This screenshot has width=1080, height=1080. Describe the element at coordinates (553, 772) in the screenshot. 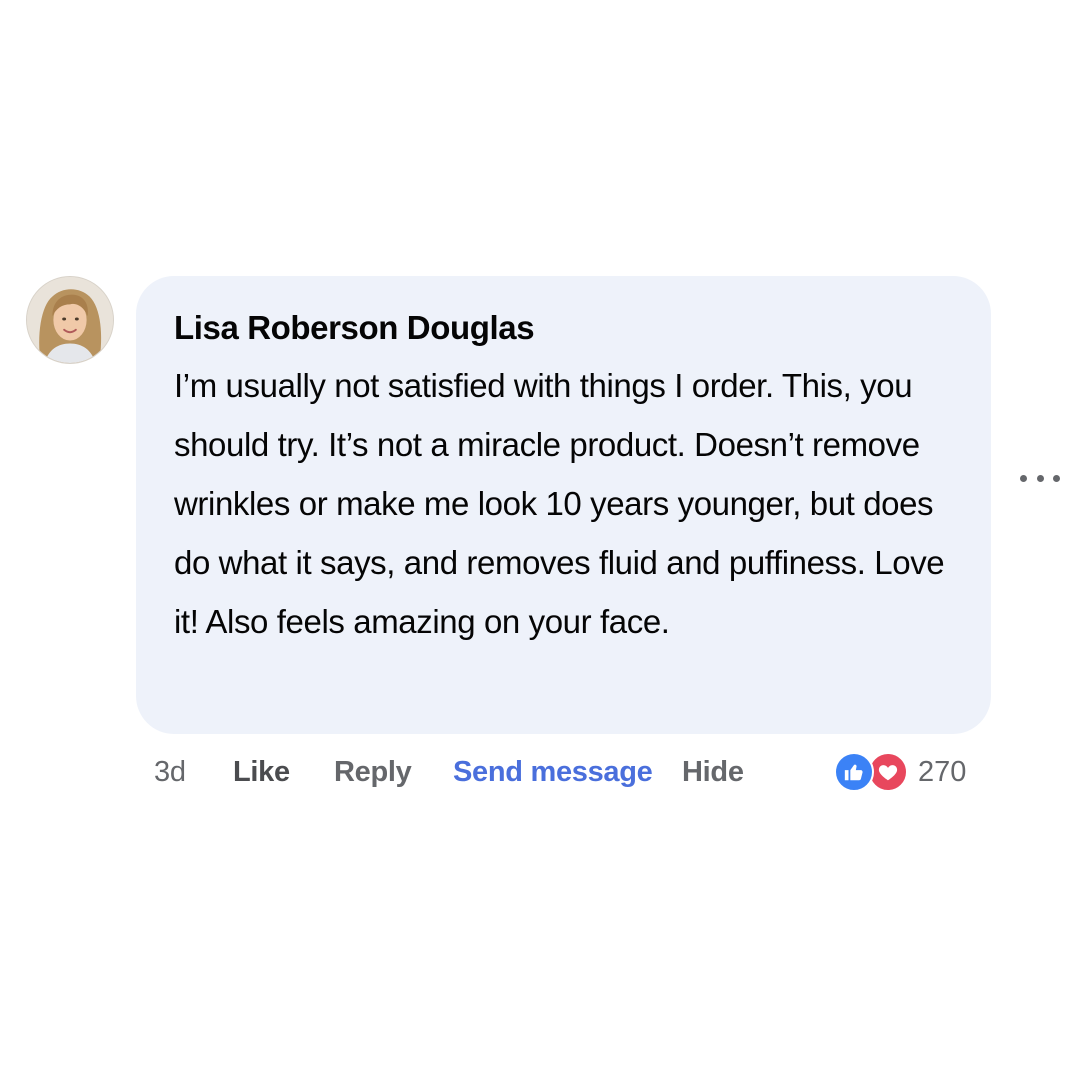

I see `send-message-button: Send message` at that location.